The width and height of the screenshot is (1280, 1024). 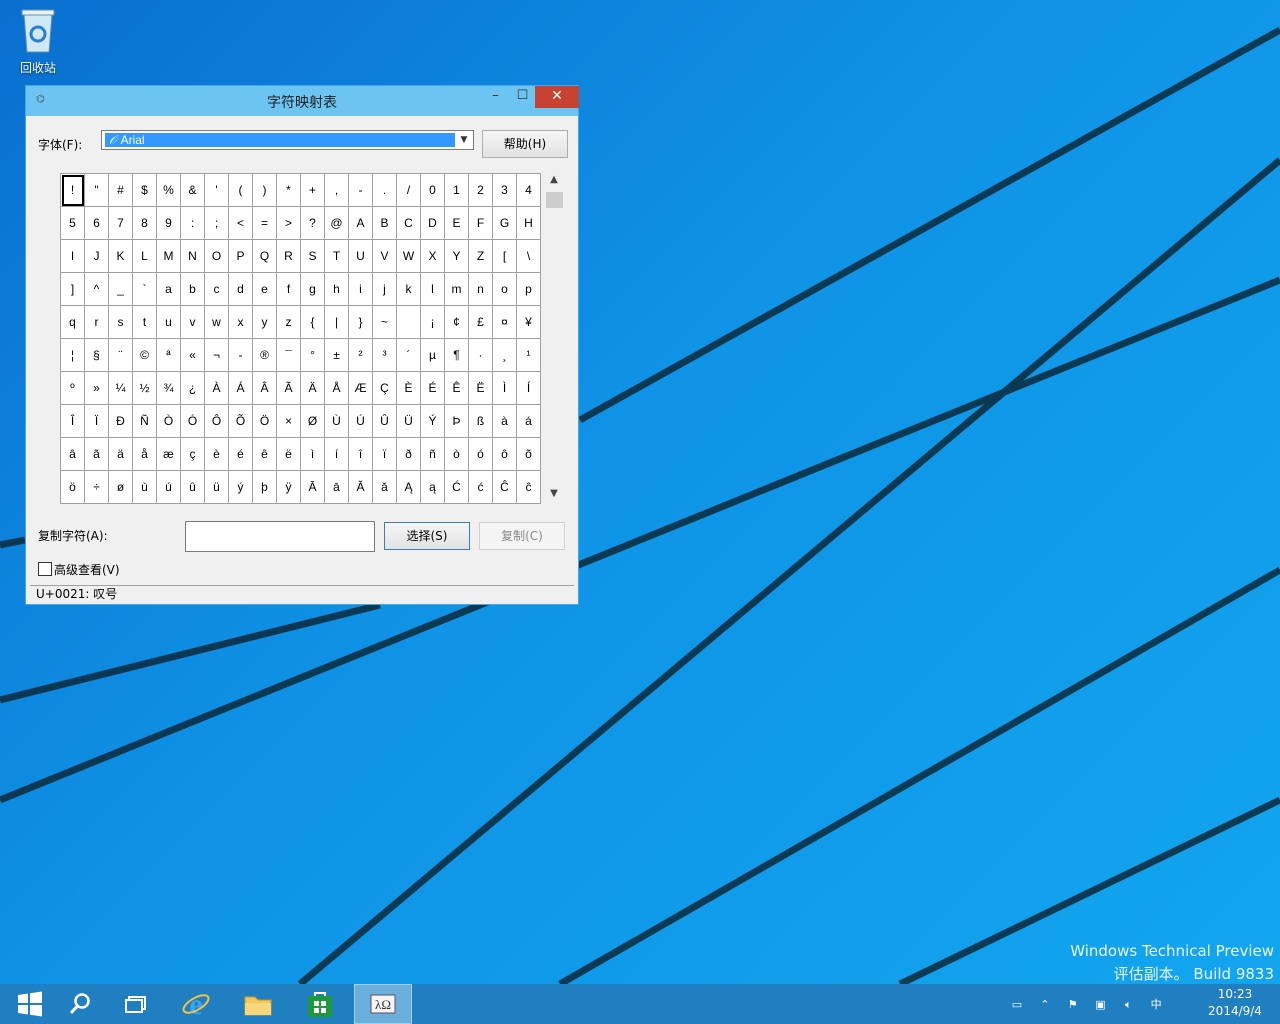 I want to click on maximize-button: ☐, so click(x=522, y=97).